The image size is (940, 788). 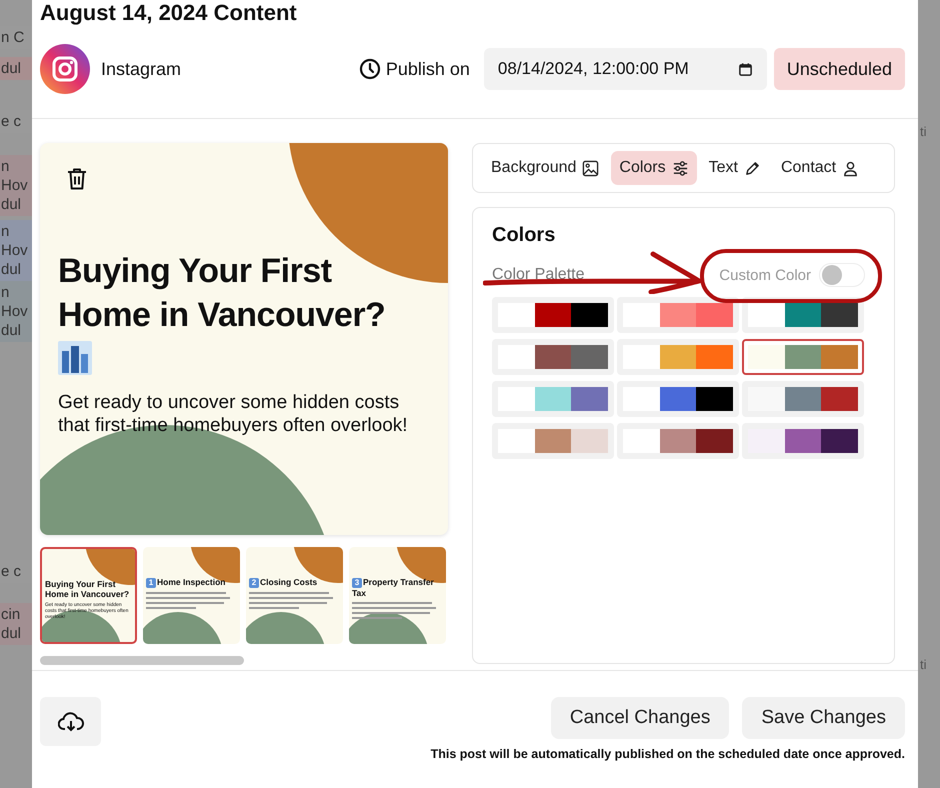 I want to click on clock-icon, so click(x=369, y=69).